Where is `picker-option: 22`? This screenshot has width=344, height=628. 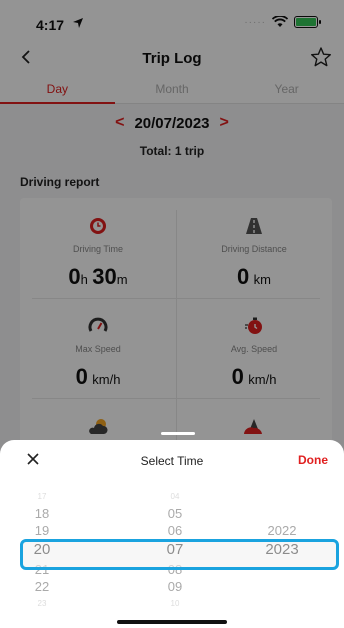
picker-option: 22 is located at coordinates (42, 586).